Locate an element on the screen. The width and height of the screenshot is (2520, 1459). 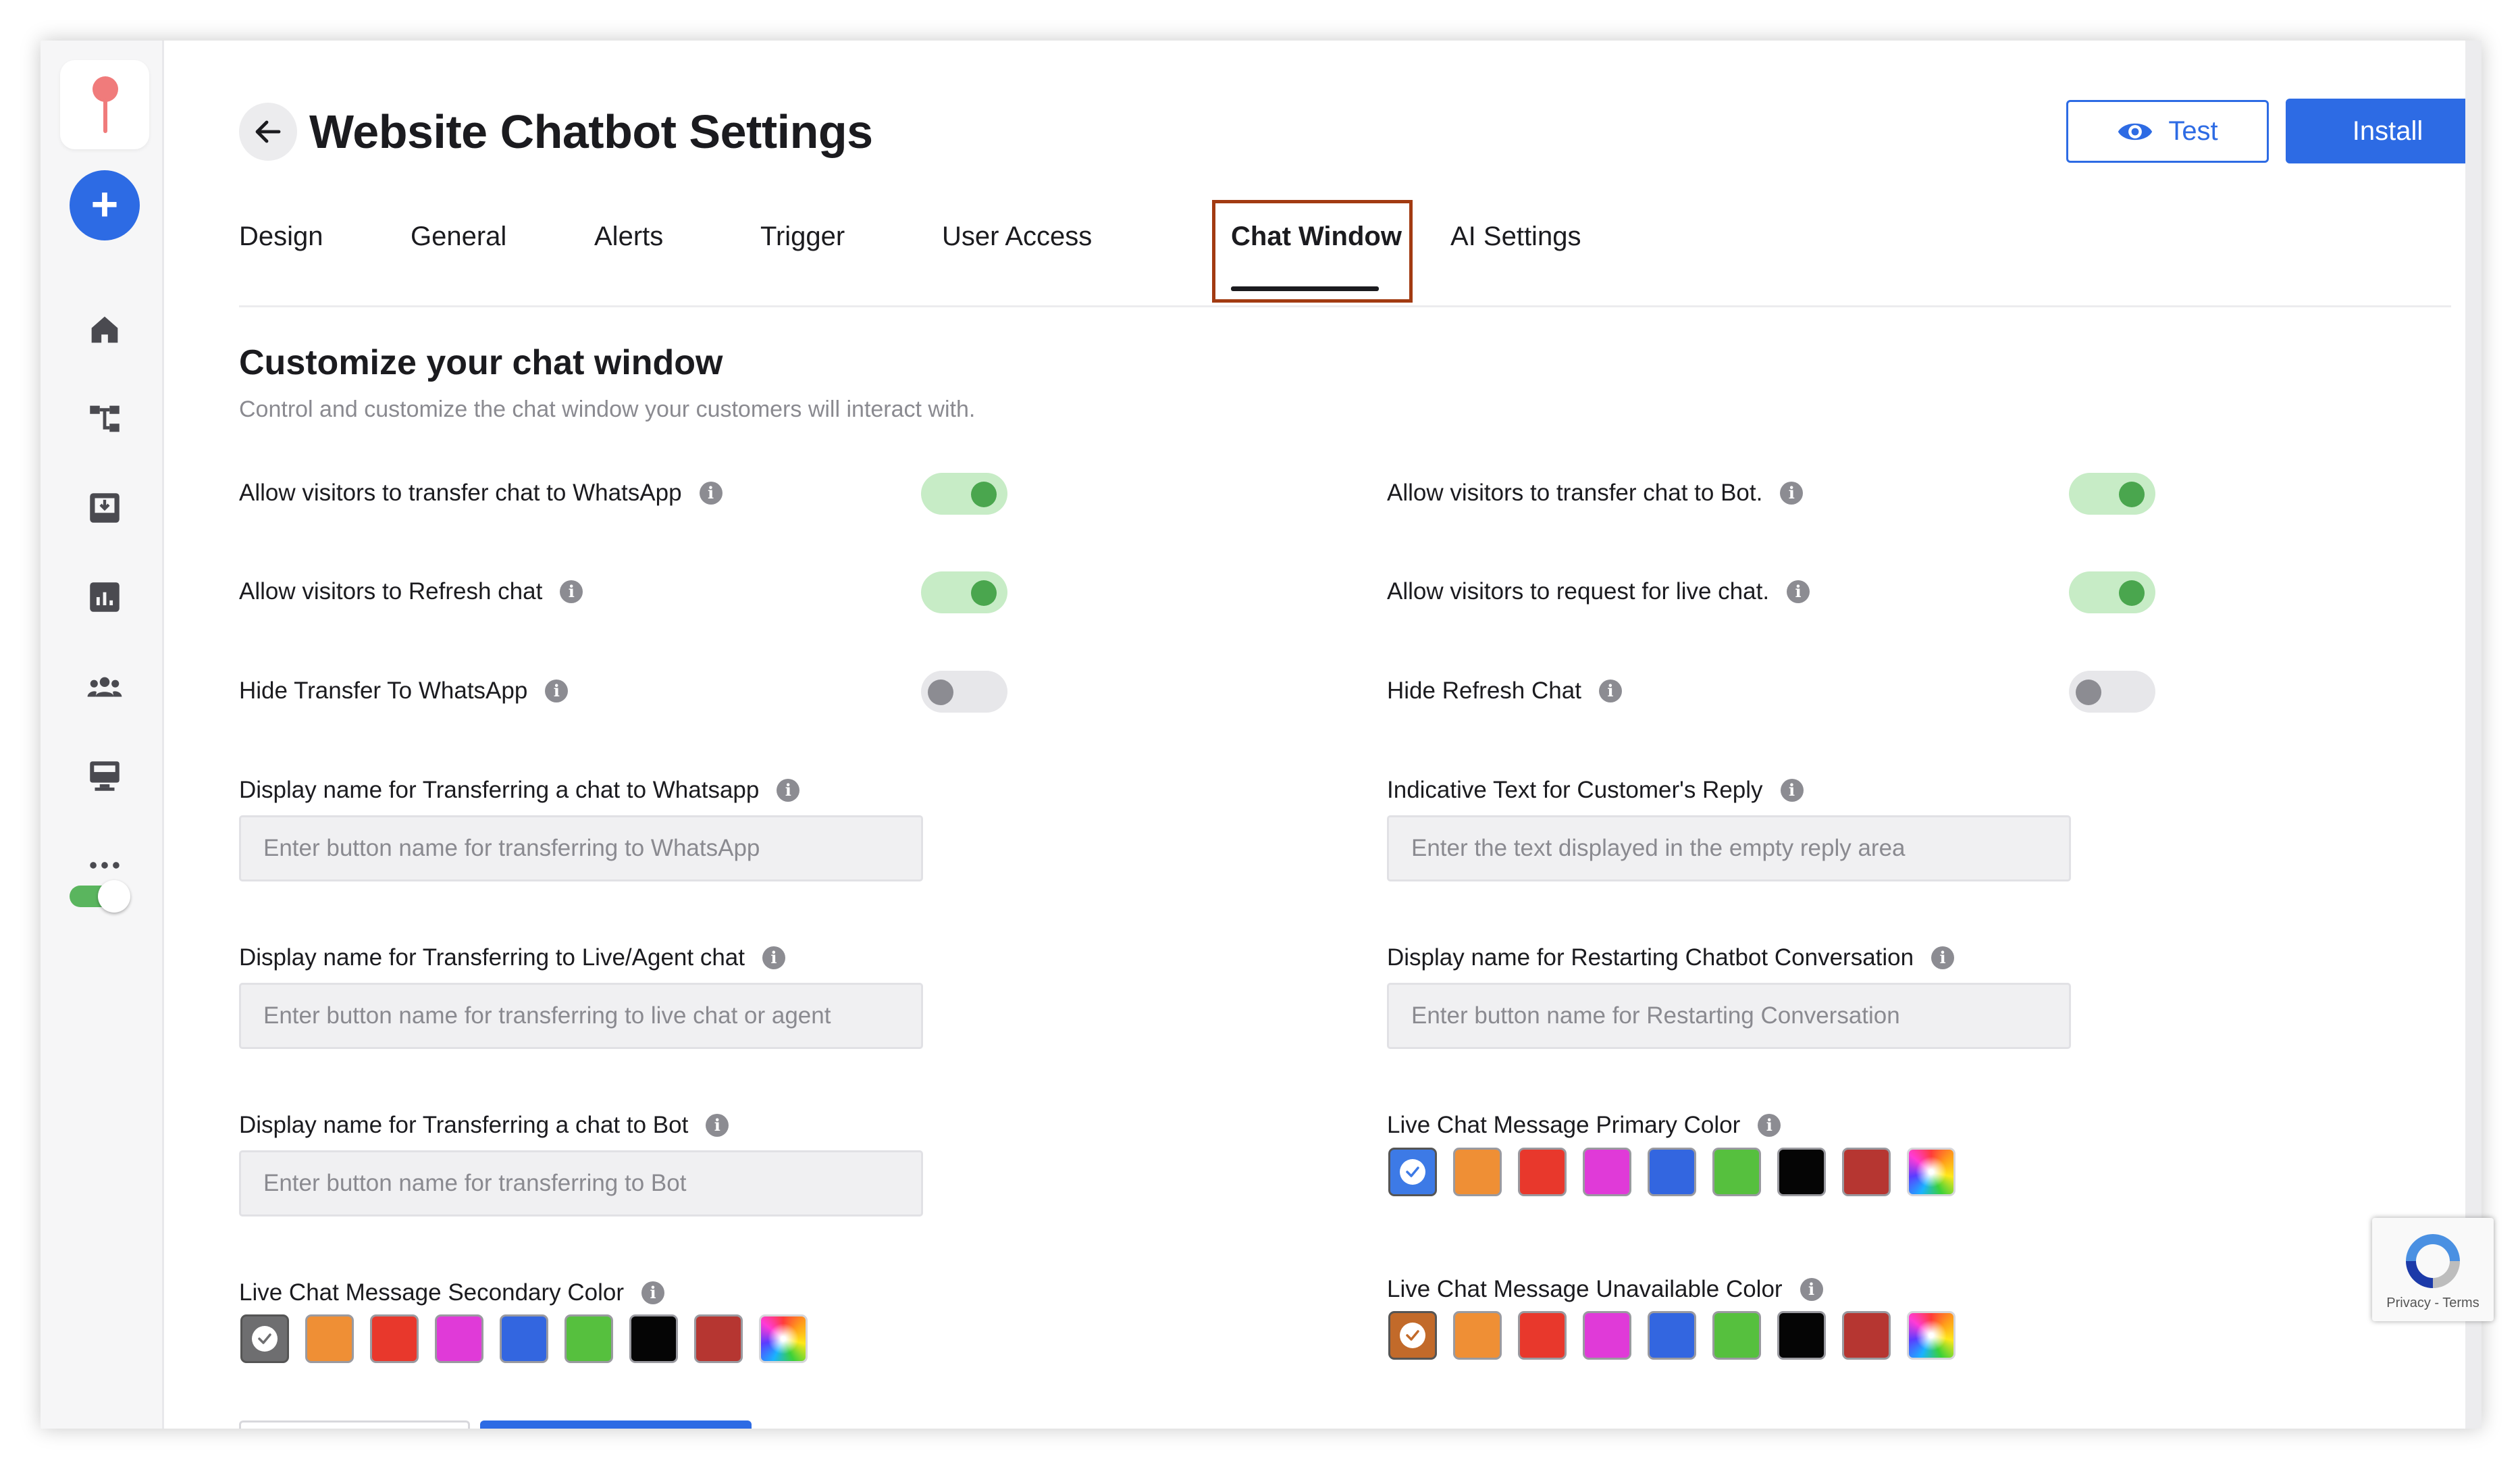
install-button: Install is located at coordinates (2384, 131).